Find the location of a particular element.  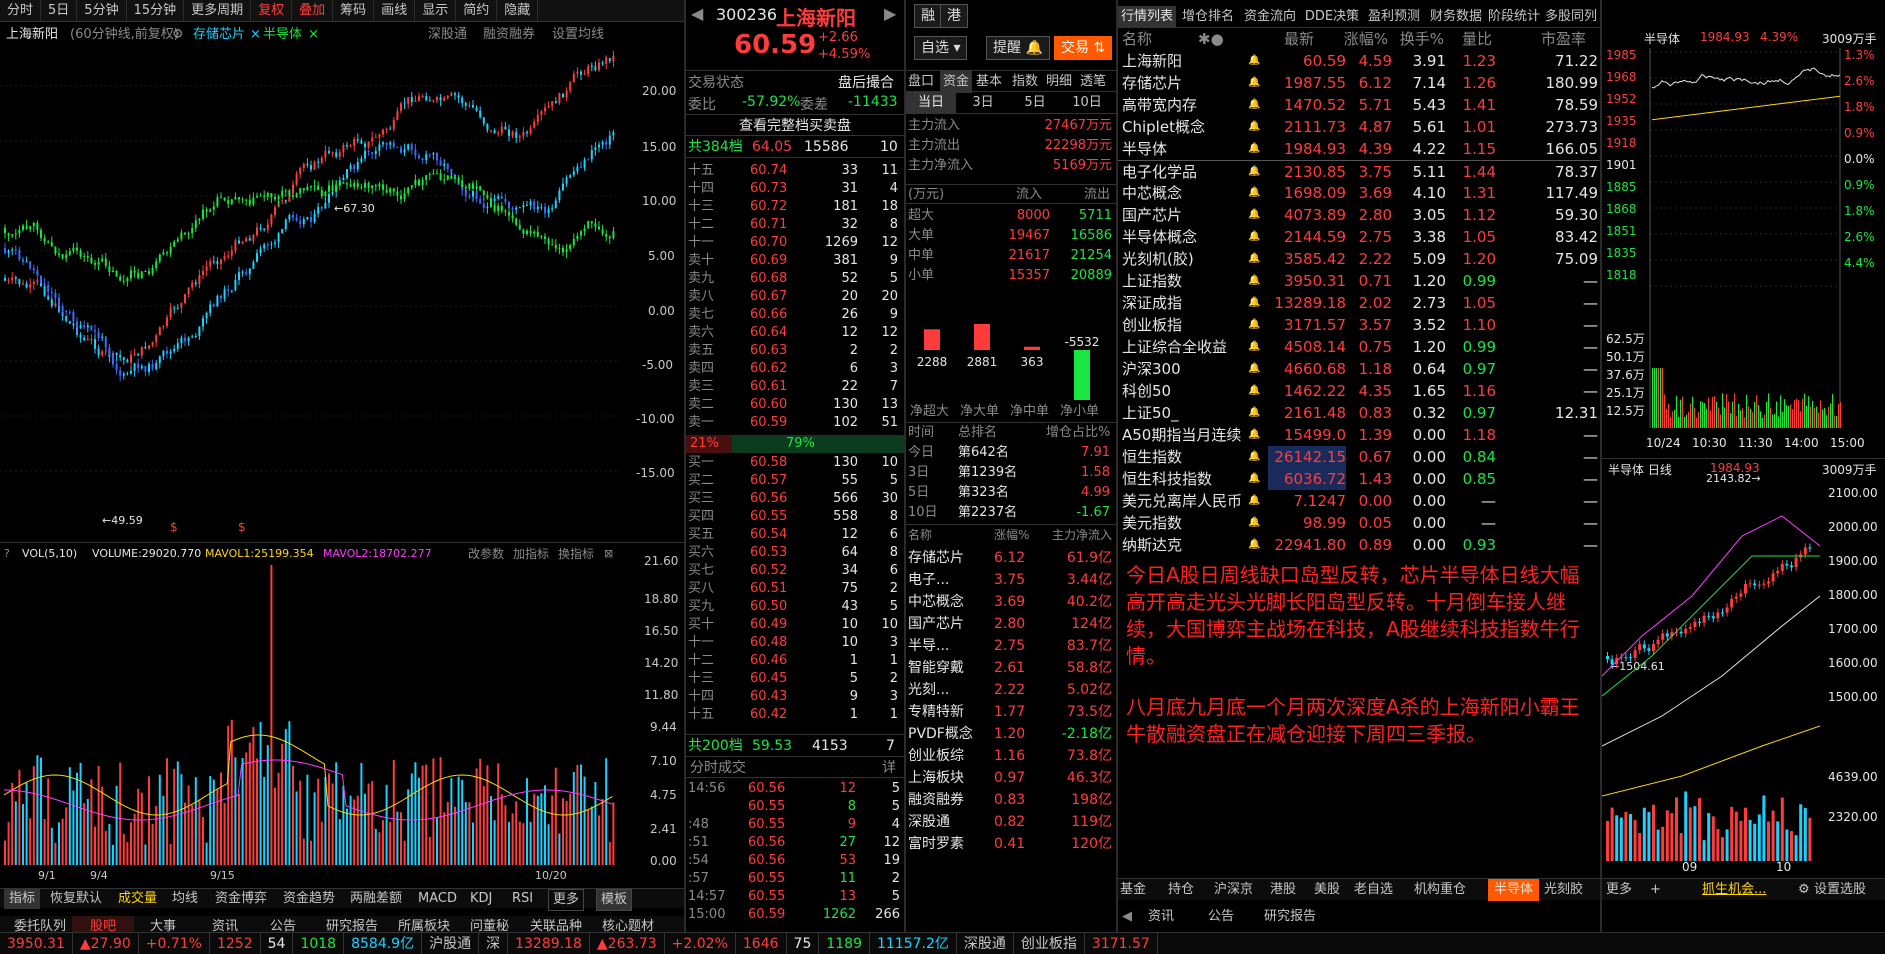

market-row: 科创50 🔔 1462.22 4.35 1.65 1.16 — is located at coordinates (1359, 391).